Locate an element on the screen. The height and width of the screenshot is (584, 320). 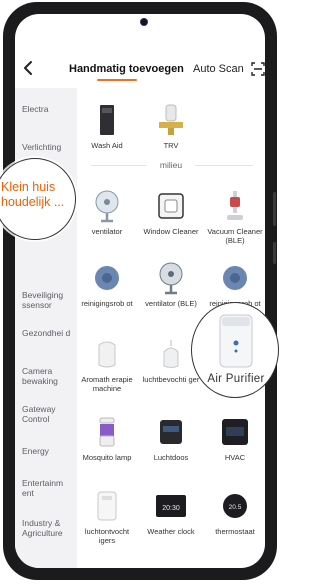
header: Handmatig toevoegen Auto Scan is located at coordinates (140, 71).